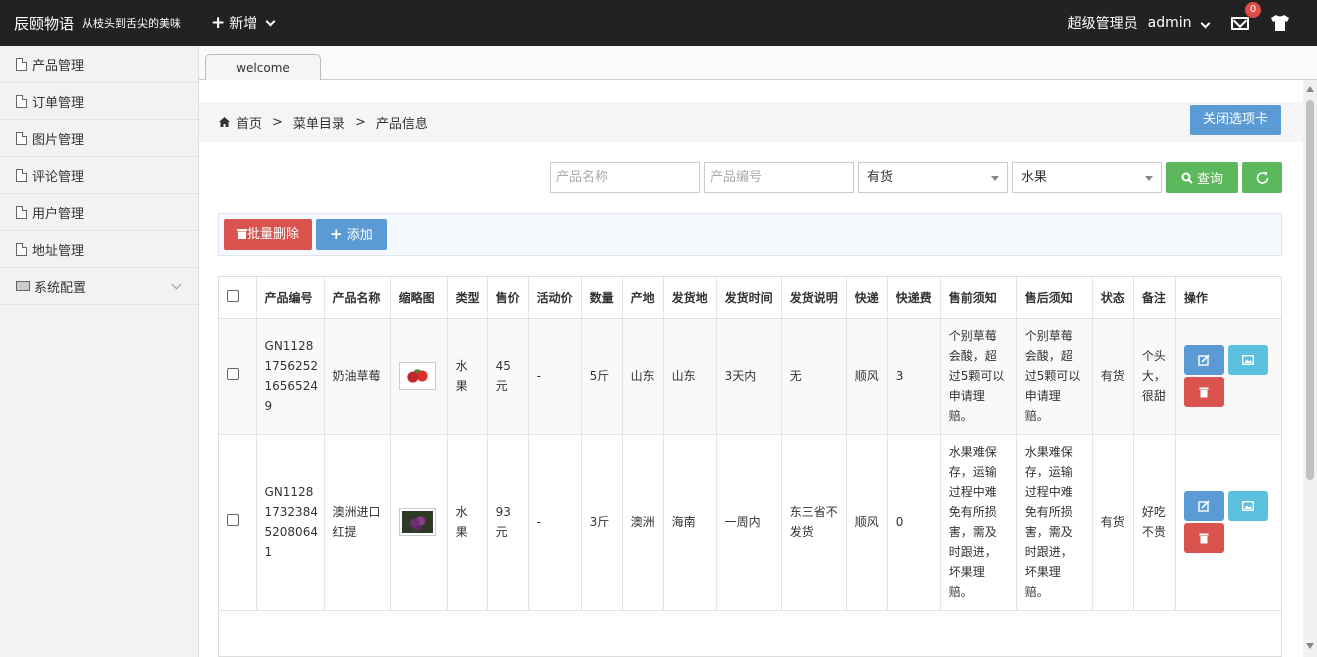 This screenshot has width=1317, height=657. Describe the element at coordinates (978, 522) in the screenshot. I see `cell-pre-sale: 水果难保存，运输过程中难免有所损害，需及时跟进，坏果理赔。` at that location.